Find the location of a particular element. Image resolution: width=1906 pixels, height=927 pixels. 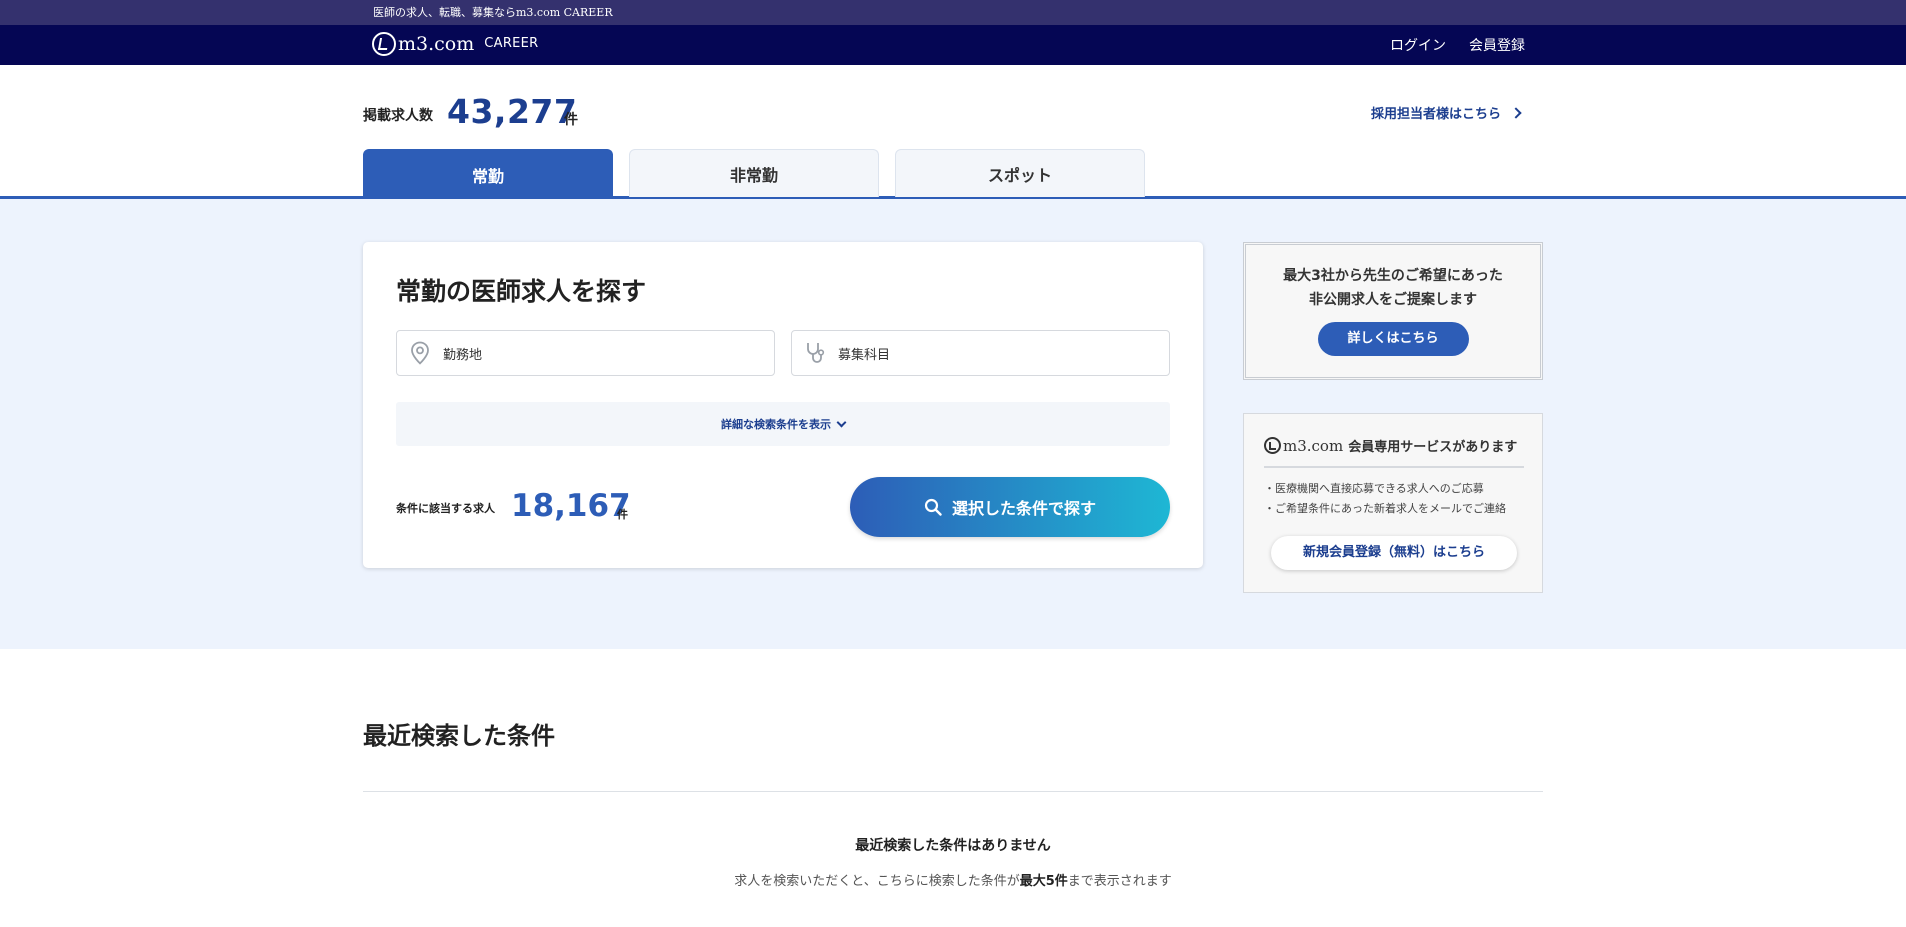

recent-searches-empty: 最近検索した条件はありません is located at coordinates (953, 846).